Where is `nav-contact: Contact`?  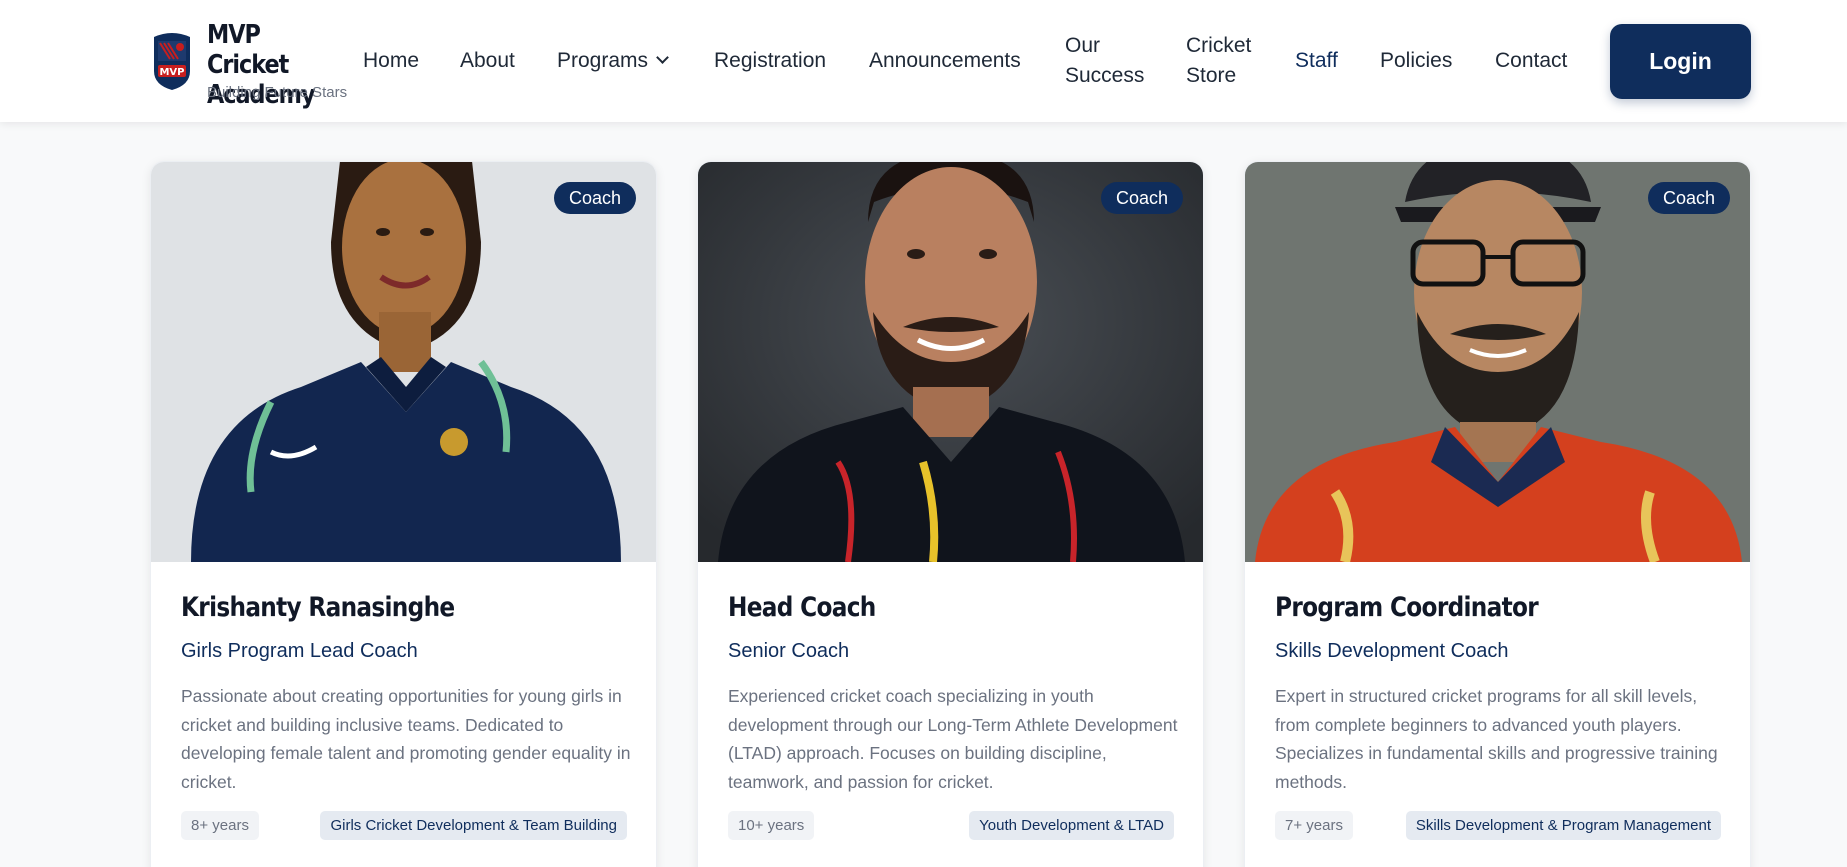 nav-contact: Contact is located at coordinates (1531, 61).